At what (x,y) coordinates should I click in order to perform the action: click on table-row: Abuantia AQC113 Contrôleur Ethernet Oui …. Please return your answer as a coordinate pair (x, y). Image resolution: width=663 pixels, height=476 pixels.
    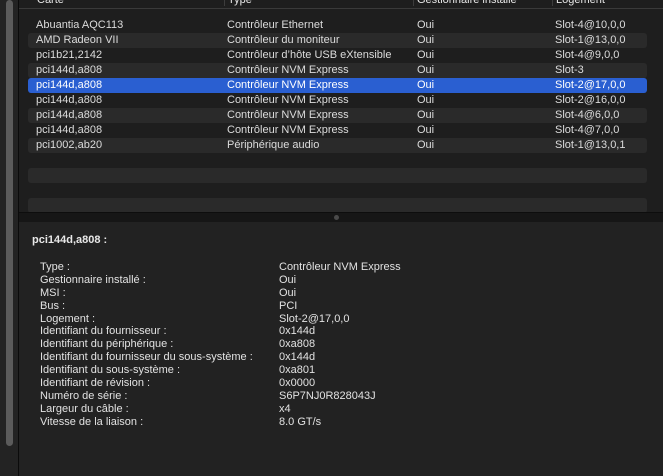
    Looking at the image, I should click on (337, 25).